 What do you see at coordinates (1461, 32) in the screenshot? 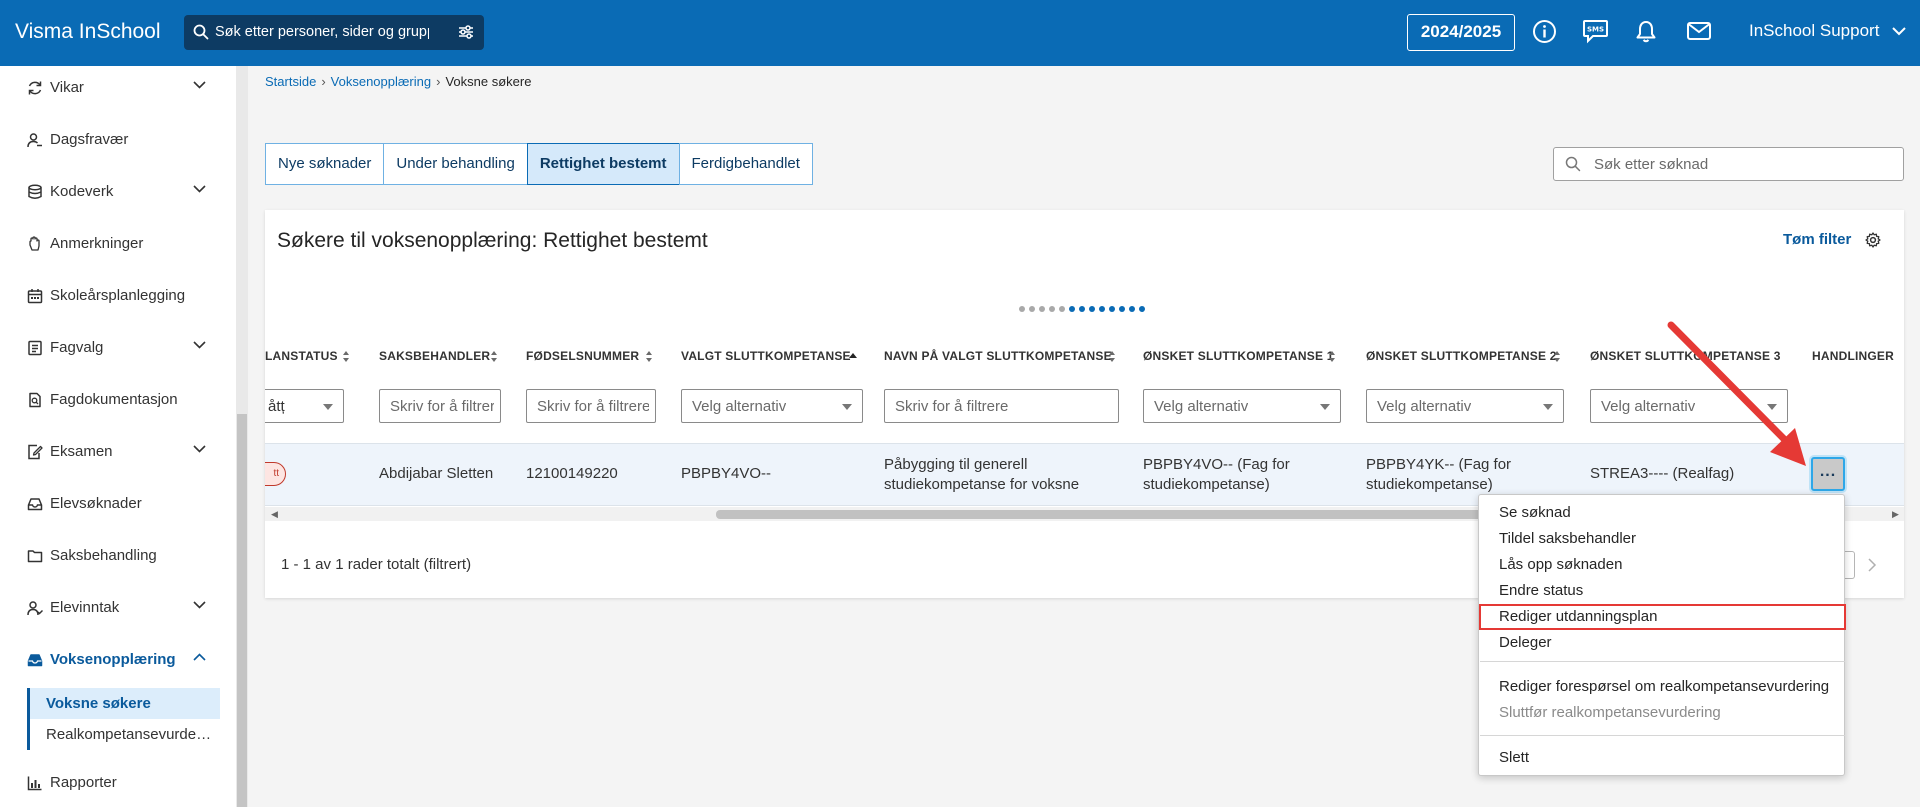
I see `school-year-button: 2024/2025` at bounding box center [1461, 32].